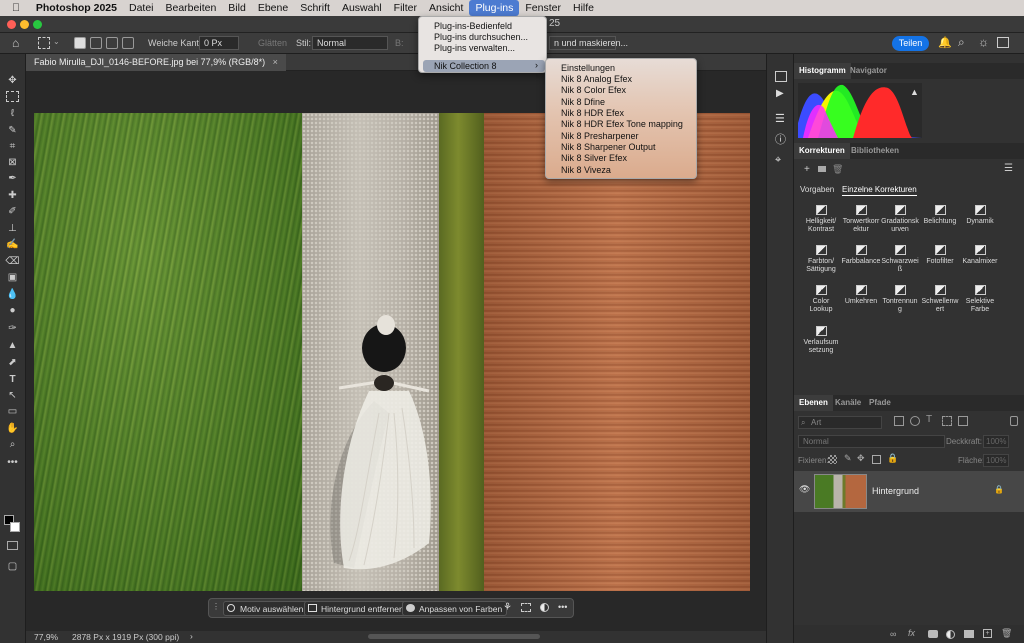 The width and height of the screenshot is (1024, 643). What do you see at coordinates (544, 607) in the screenshot?
I see `invert-icon` at bounding box center [544, 607].